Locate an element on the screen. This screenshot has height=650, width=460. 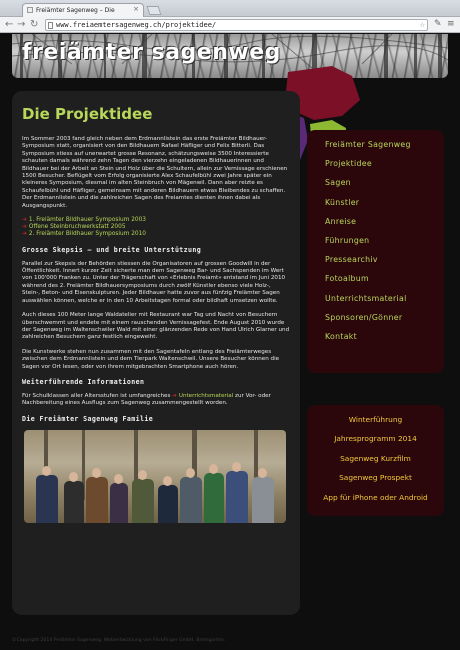
section-heading: Weiterführende Informationen is located at coordinates (83, 381).